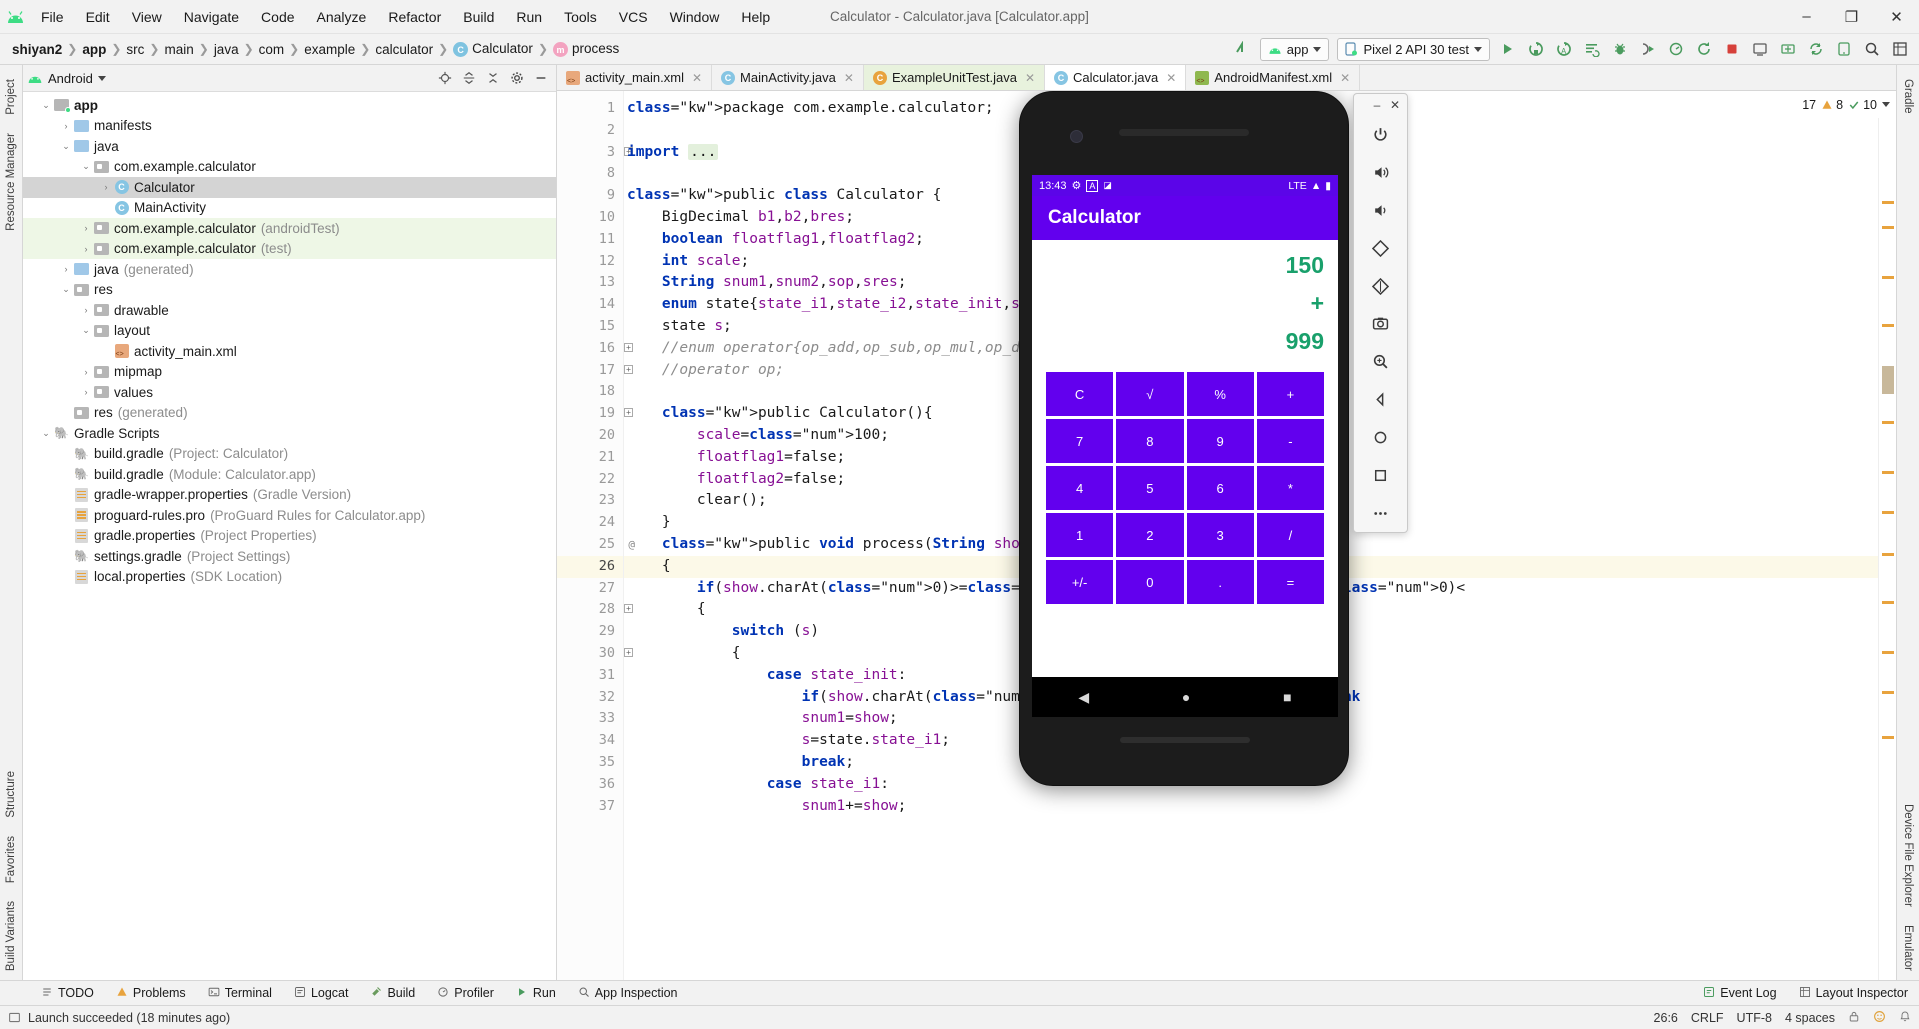 This screenshot has height=1029, width=1919. What do you see at coordinates (1574, 49) in the screenshot?
I see `main-toolbar: app Pixel 2 API 30 test A` at bounding box center [1574, 49].